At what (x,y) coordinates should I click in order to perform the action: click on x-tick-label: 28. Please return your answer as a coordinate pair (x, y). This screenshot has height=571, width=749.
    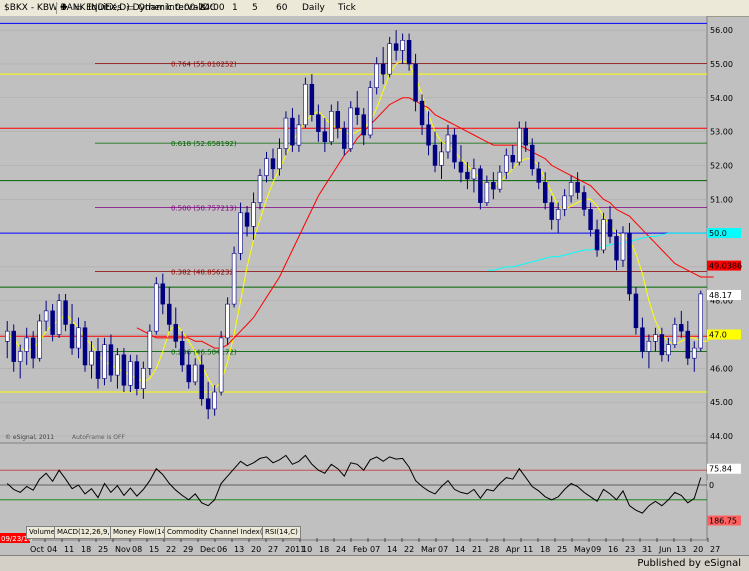
    Looking at the image, I should click on (494, 549).